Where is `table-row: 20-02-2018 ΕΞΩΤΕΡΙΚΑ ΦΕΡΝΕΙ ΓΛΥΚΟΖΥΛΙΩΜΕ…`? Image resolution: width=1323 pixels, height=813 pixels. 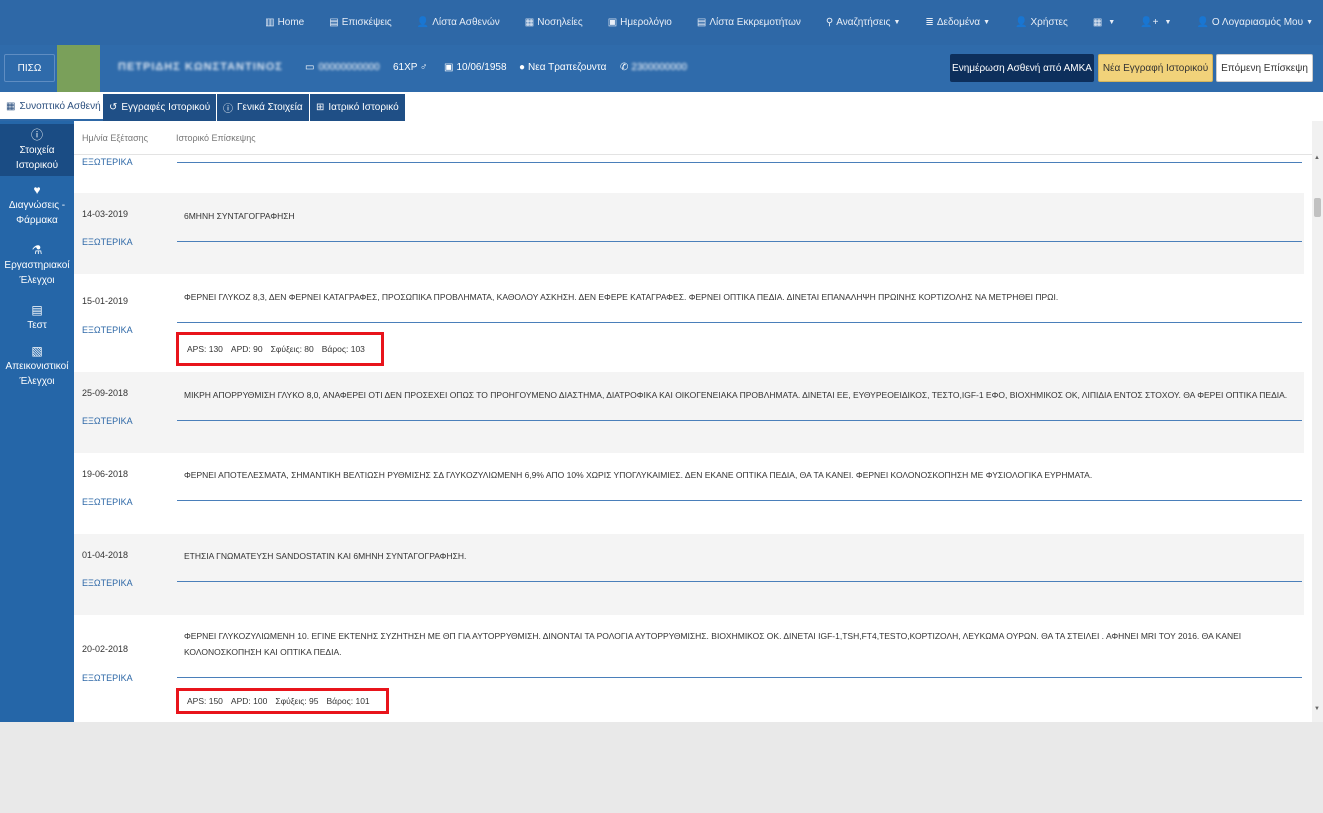 table-row: 20-02-2018 ΕΞΩΤΕΡΙΚΑ ΦΕΡΝΕΙ ΓΛΥΚΟΖΥΛΙΩΜΕ… is located at coordinates (689, 668).